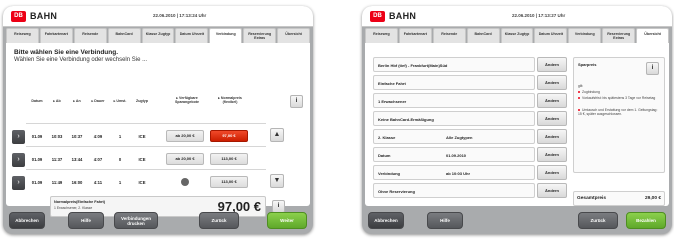 The width and height of the screenshot is (674, 241). Describe the element at coordinates (406, 119) in the screenshot. I see `summary-label: Keine BahnCard-Ermäßigung` at that location.